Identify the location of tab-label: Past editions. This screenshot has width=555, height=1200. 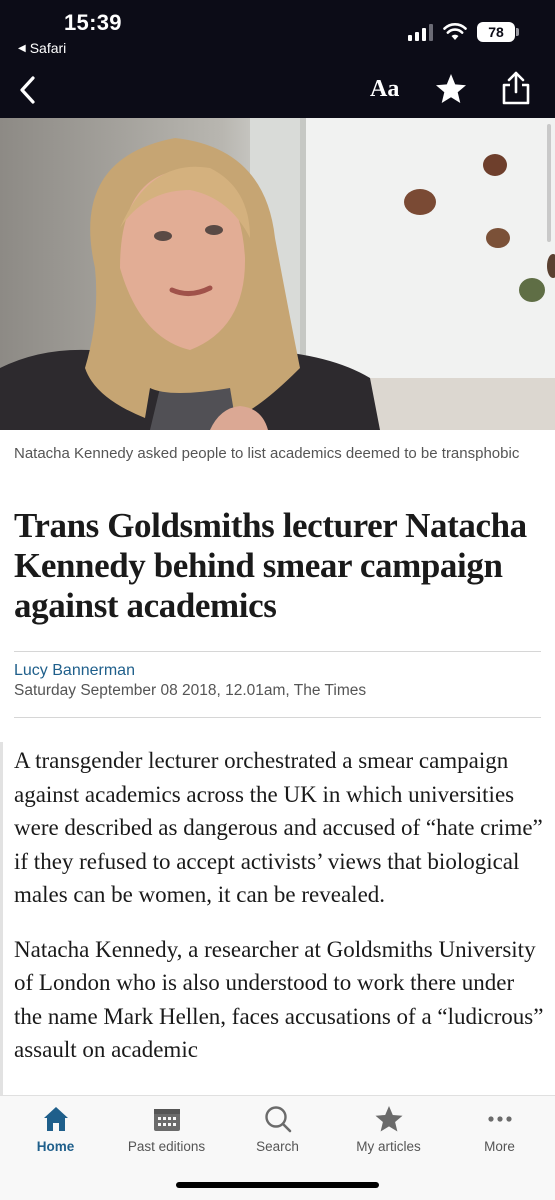
(166, 1146).